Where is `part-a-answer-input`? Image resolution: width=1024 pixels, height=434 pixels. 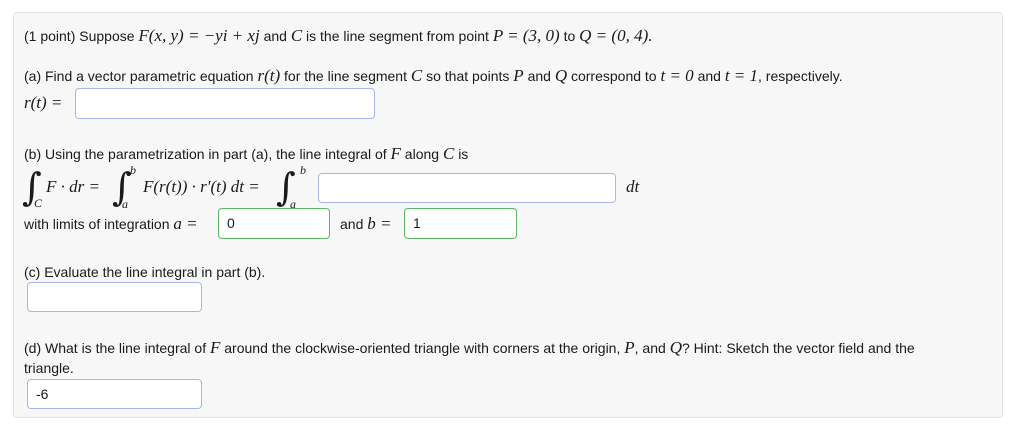 part-a-answer-input is located at coordinates (225, 103).